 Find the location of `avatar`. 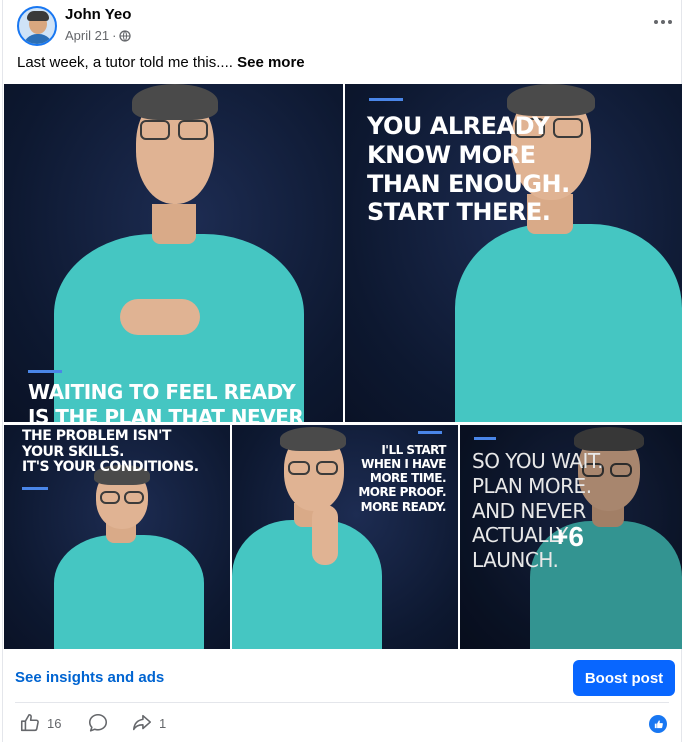

avatar is located at coordinates (37, 26).